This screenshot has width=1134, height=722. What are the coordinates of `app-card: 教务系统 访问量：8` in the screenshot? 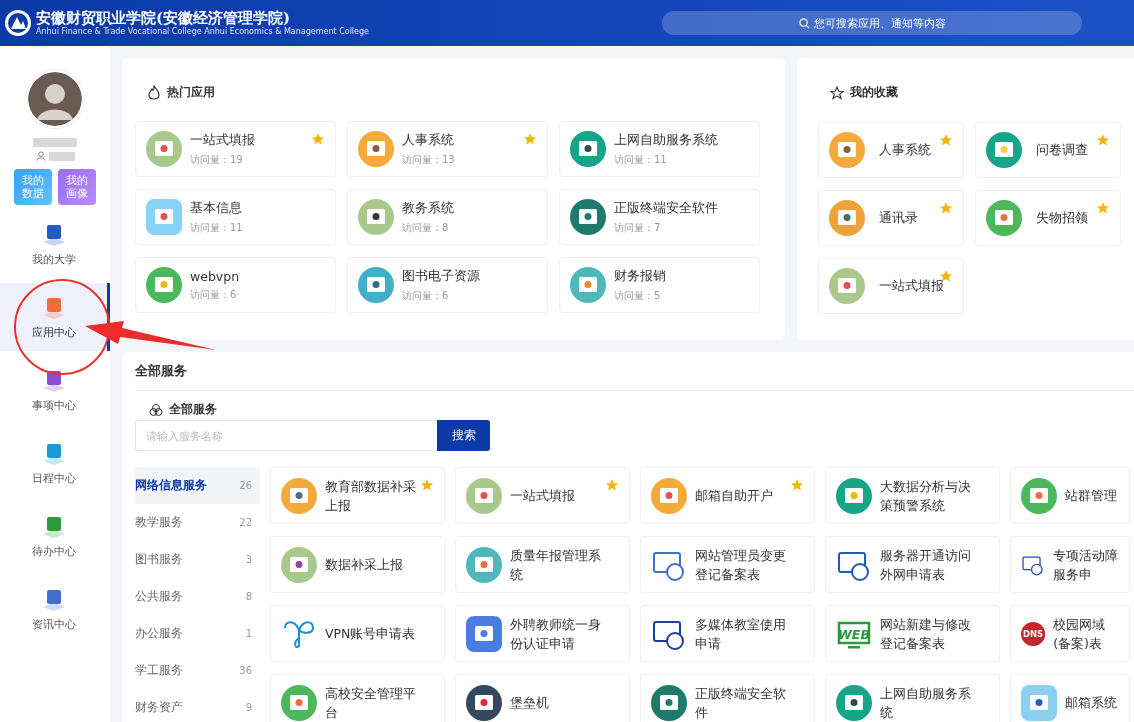 It's located at (447, 217).